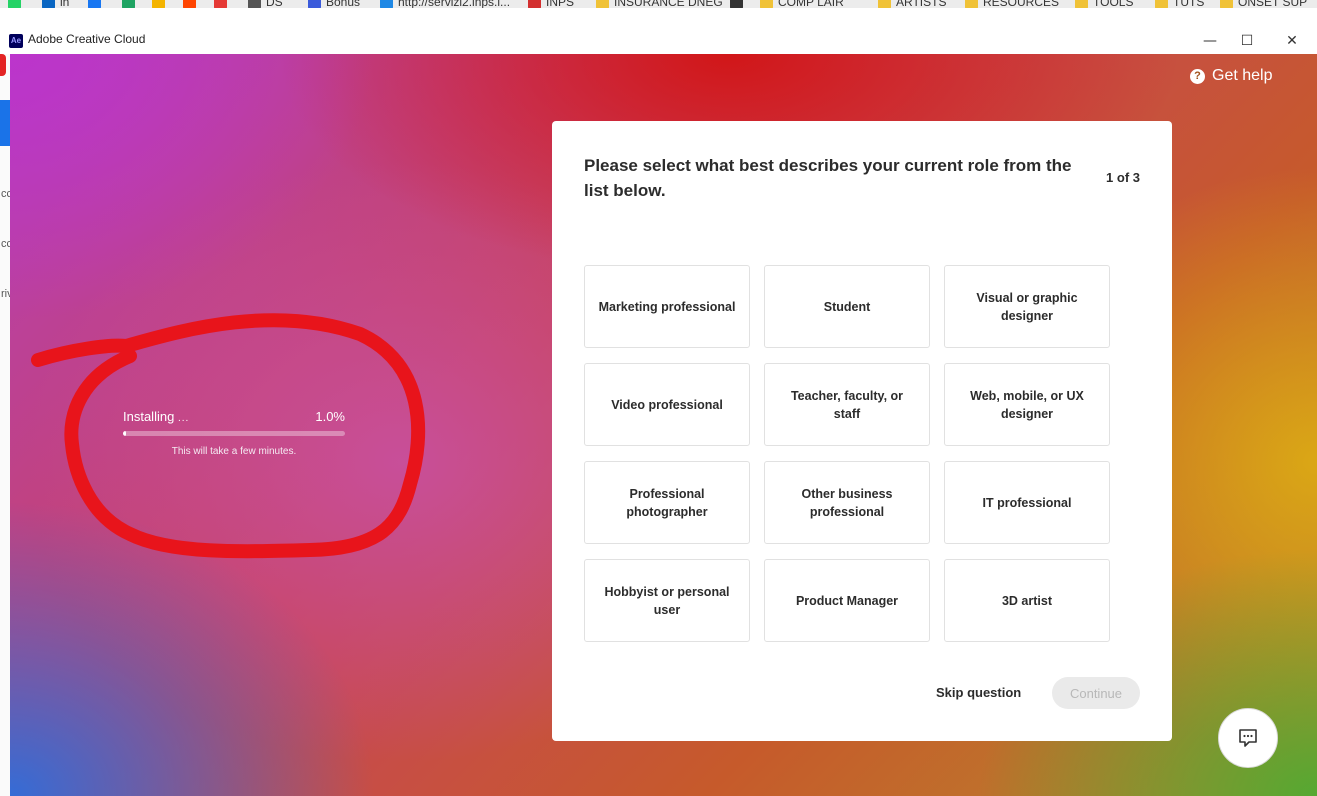 Image resolution: width=1317 pixels, height=796 pixels. What do you see at coordinates (1027, 404) in the screenshot?
I see `role-option-ux-designer: Web, mobile, or UX designer` at bounding box center [1027, 404].